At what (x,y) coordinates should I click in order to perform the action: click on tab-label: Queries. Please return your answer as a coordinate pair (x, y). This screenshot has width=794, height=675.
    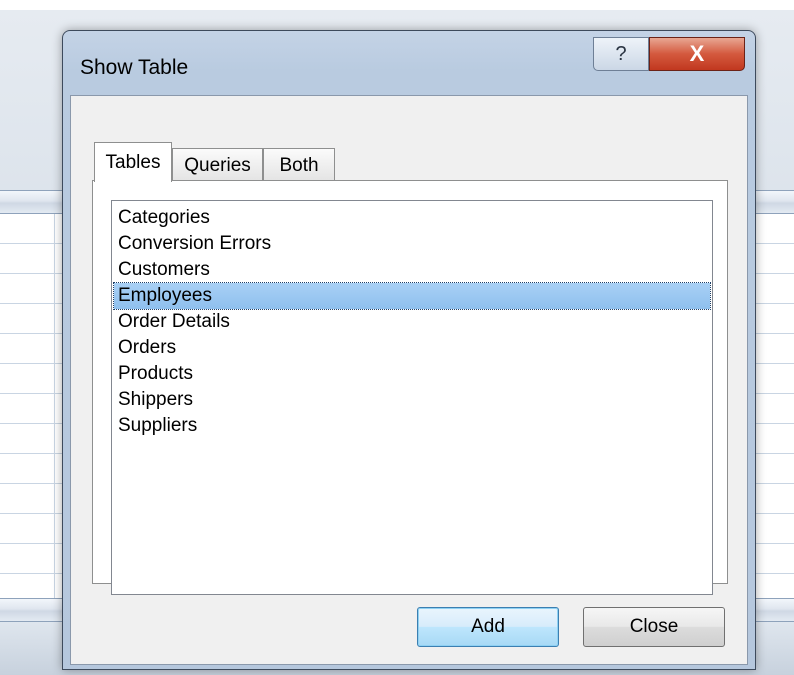
    Looking at the image, I should click on (217, 165).